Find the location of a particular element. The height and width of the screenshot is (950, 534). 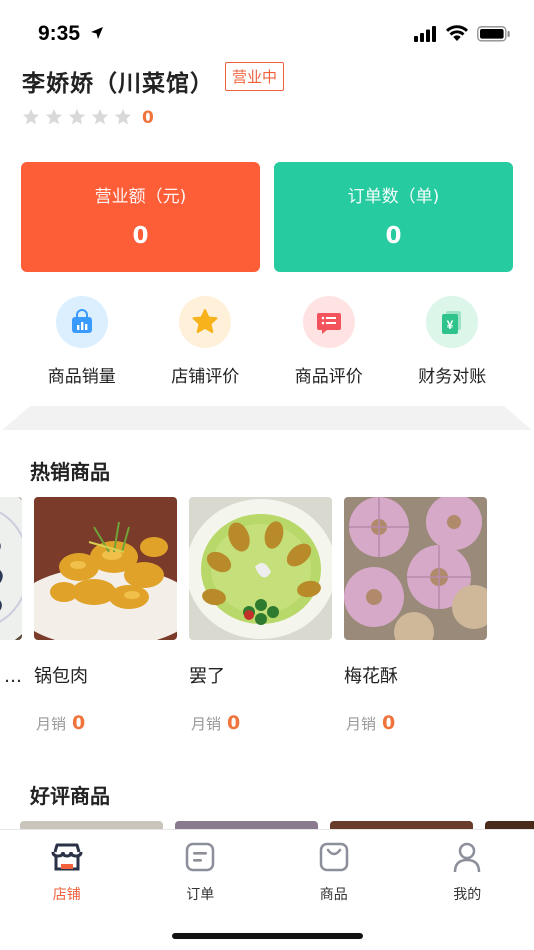

quick-action-label: 财务对账 is located at coordinates (452, 377).